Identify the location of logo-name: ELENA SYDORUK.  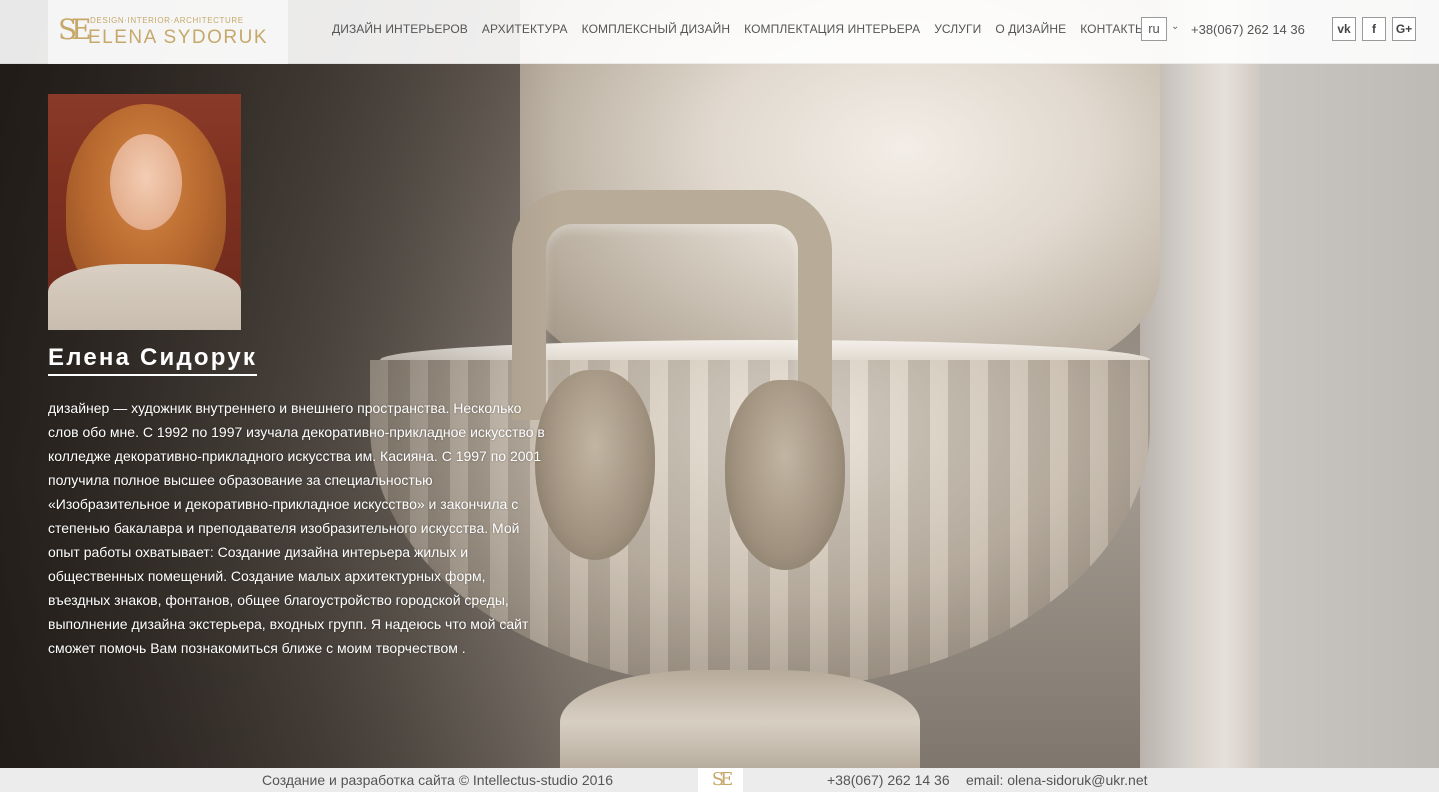
(178, 37).